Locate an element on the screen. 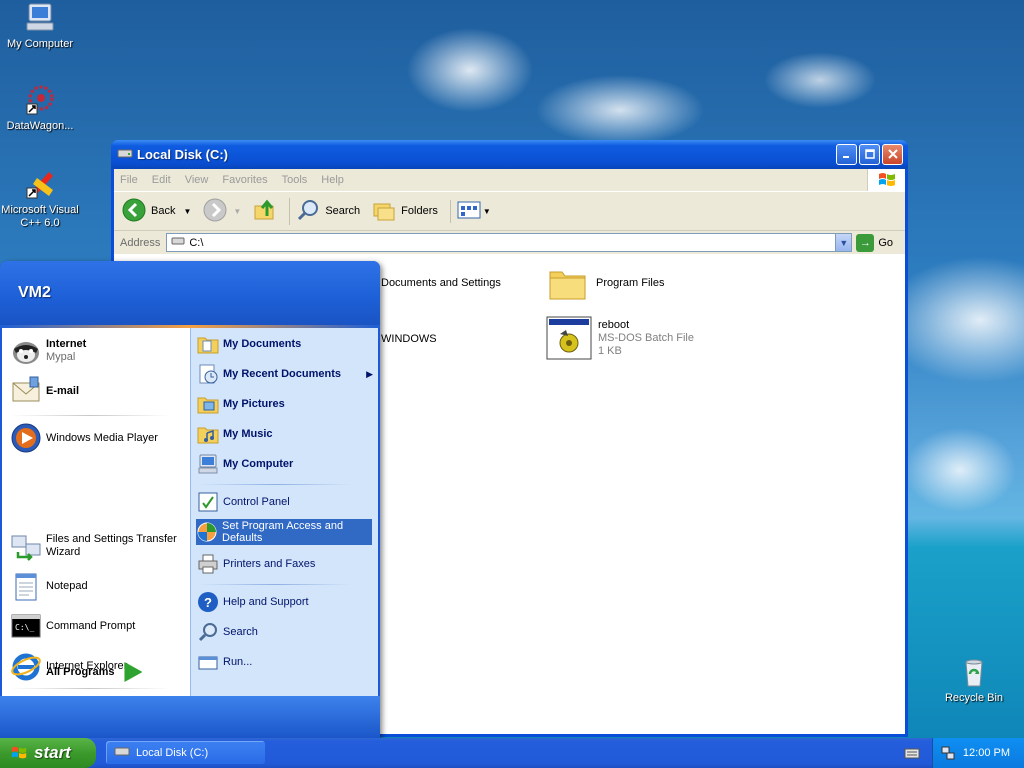 This screenshot has width=1024, height=768. desktop-icon-recycle-bin: Recycle Bin is located at coordinates (974, 680).